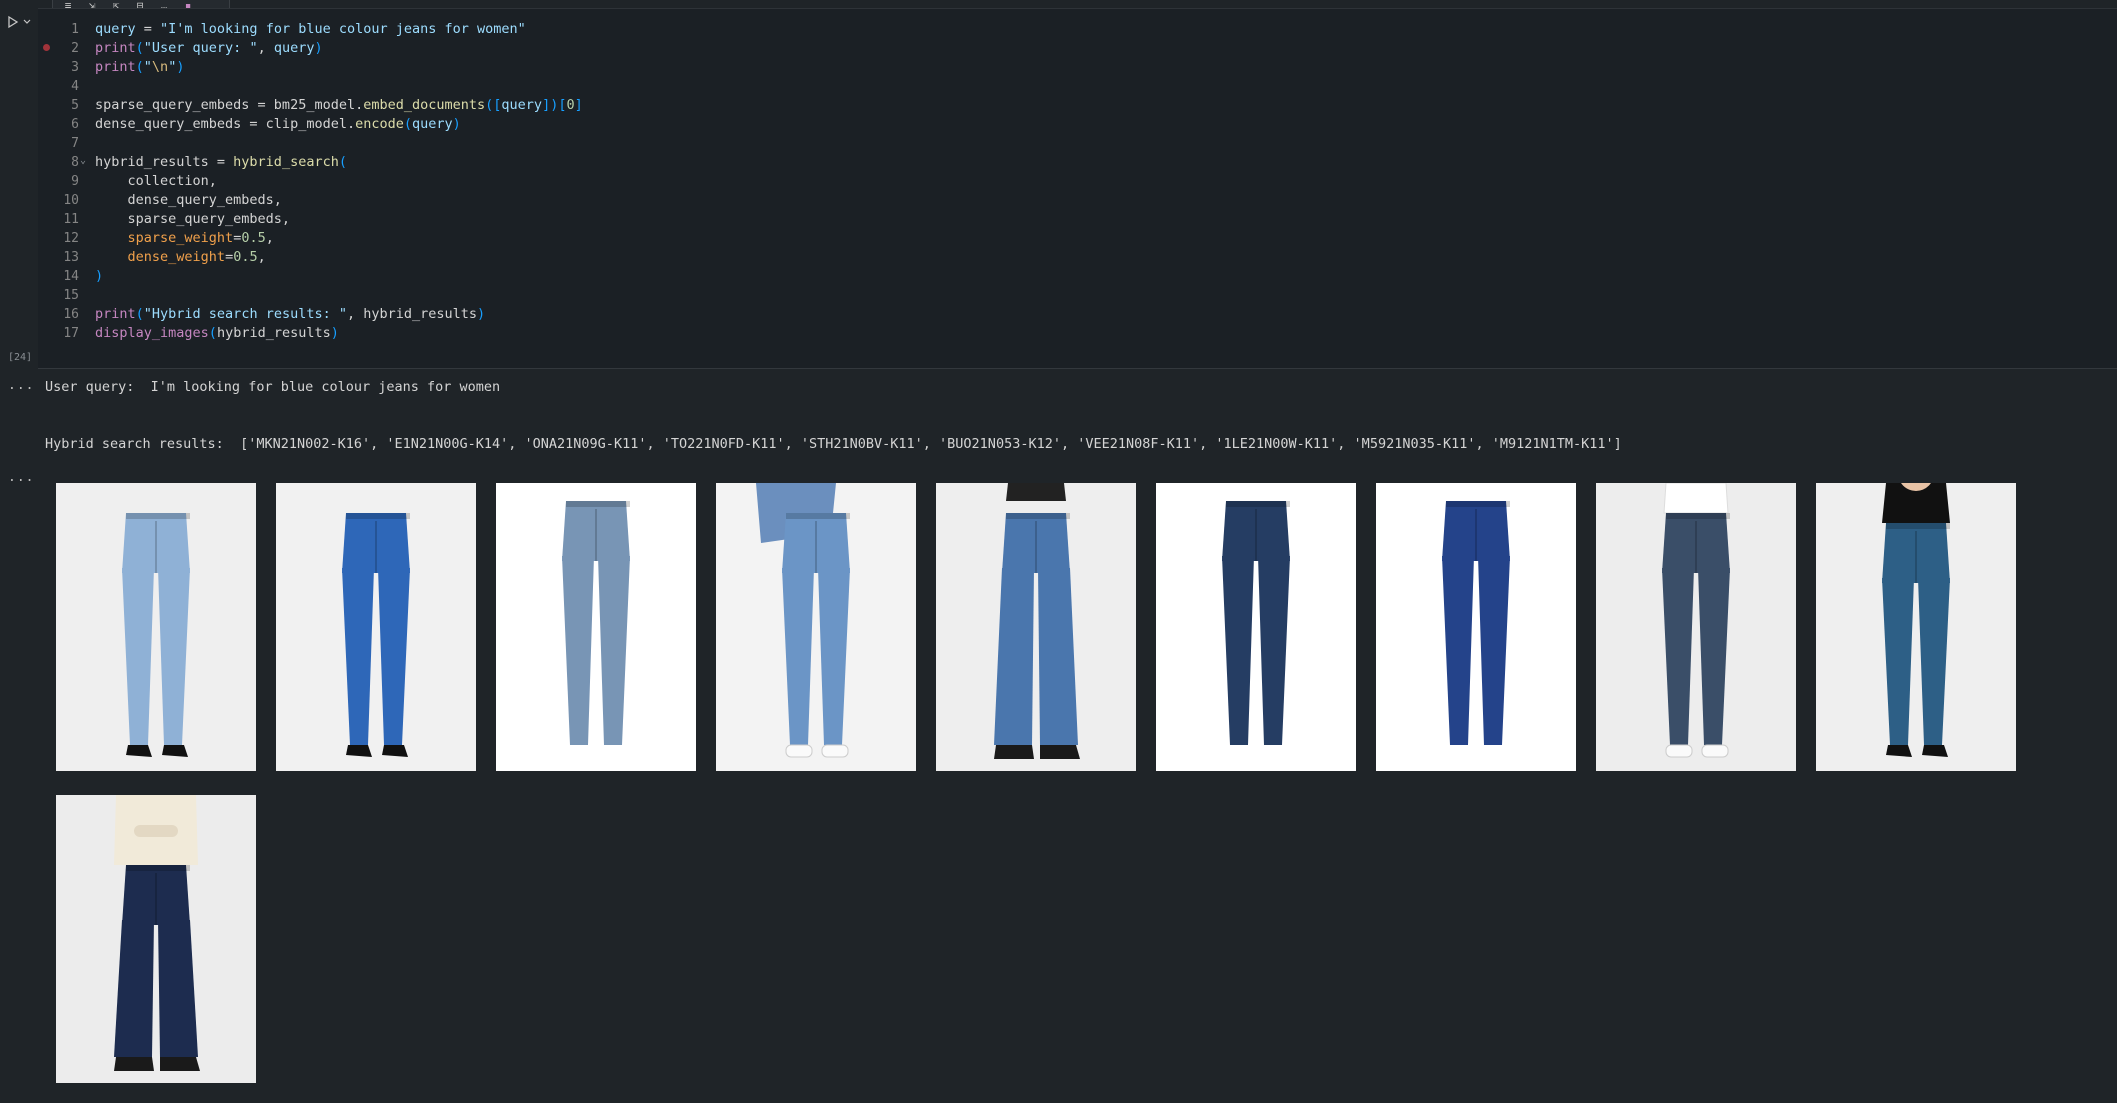 Image resolution: width=2117 pixels, height=1103 pixels. What do you see at coordinates (75, 162) in the screenshot?
I see `line-number: 8` at bounding box center [75, 162].